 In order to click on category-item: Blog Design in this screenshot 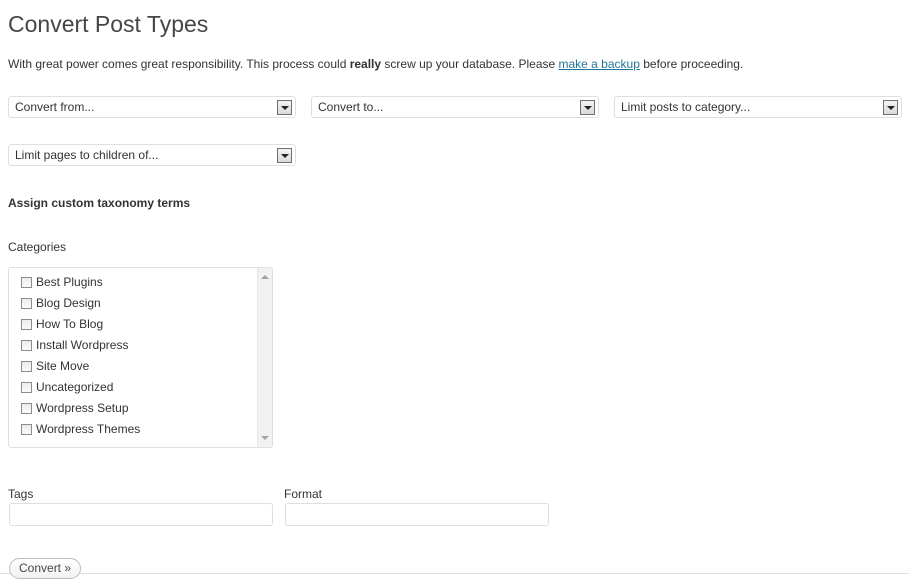, I will do `click(80, 303)`.